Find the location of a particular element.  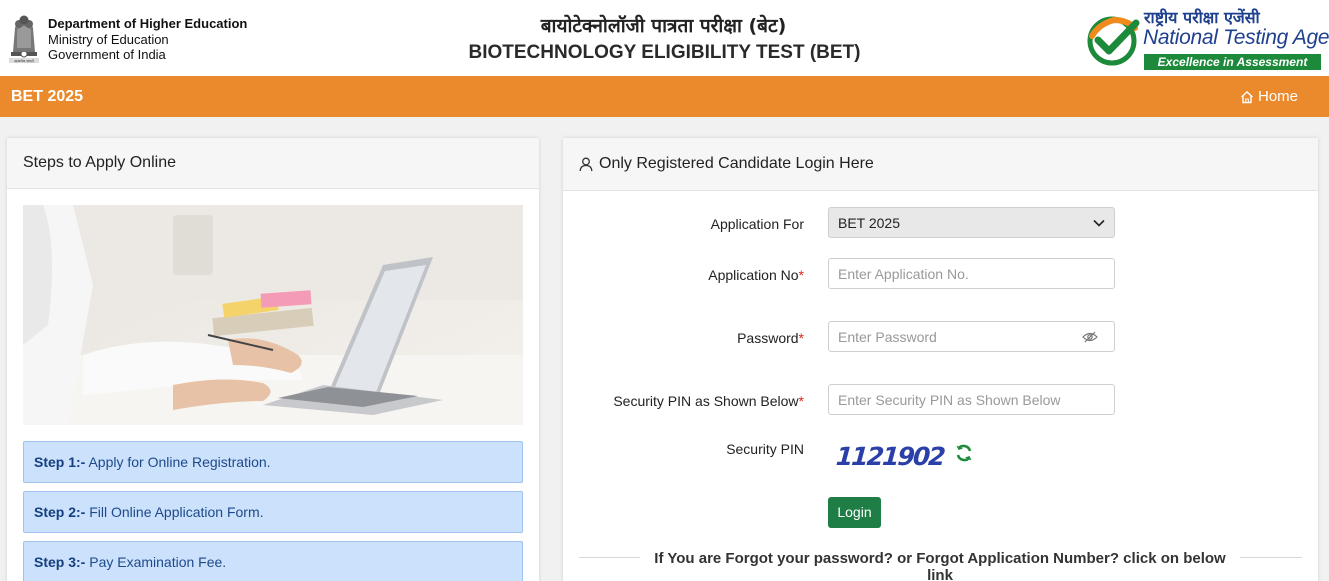

captcha-text: 1121902 is located at coordinates (889, 456).